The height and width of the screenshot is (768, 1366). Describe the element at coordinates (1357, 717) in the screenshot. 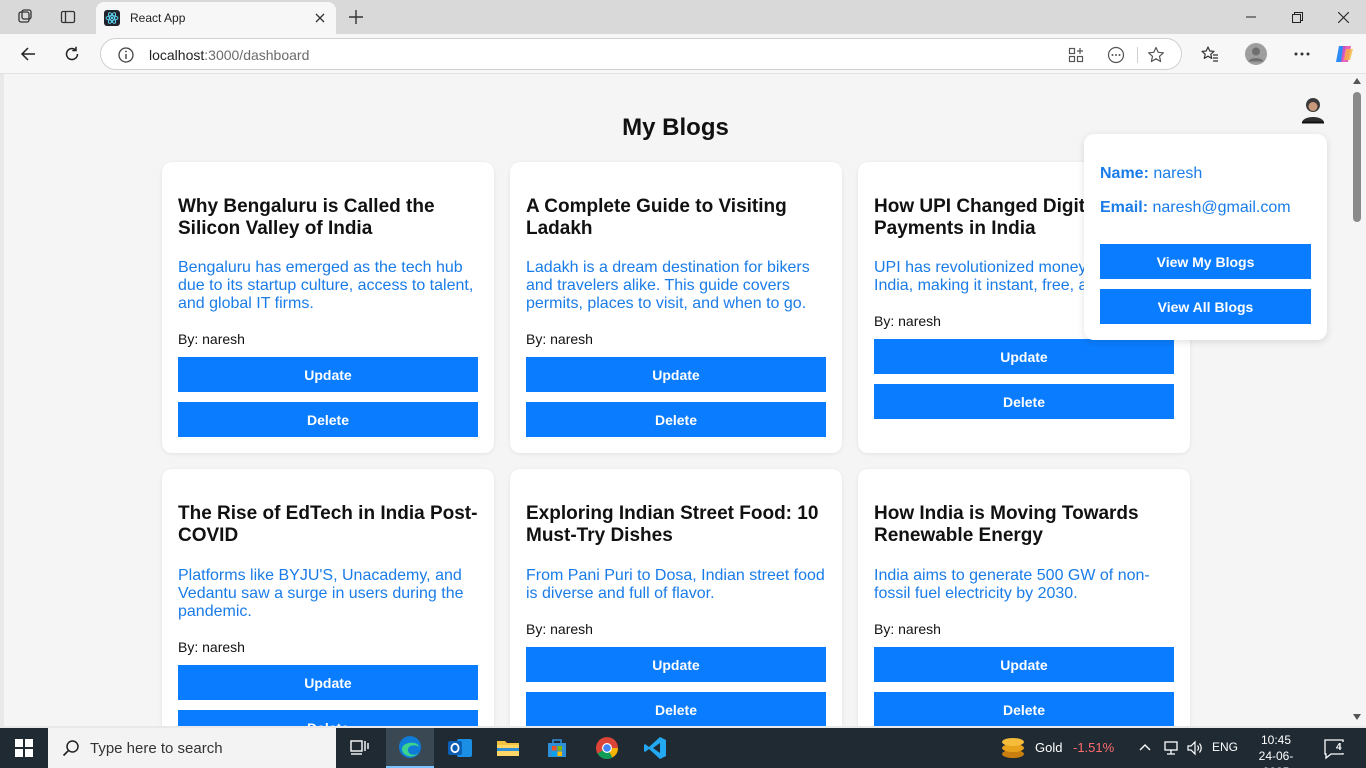

I see `scroll-down-icon` at that location.